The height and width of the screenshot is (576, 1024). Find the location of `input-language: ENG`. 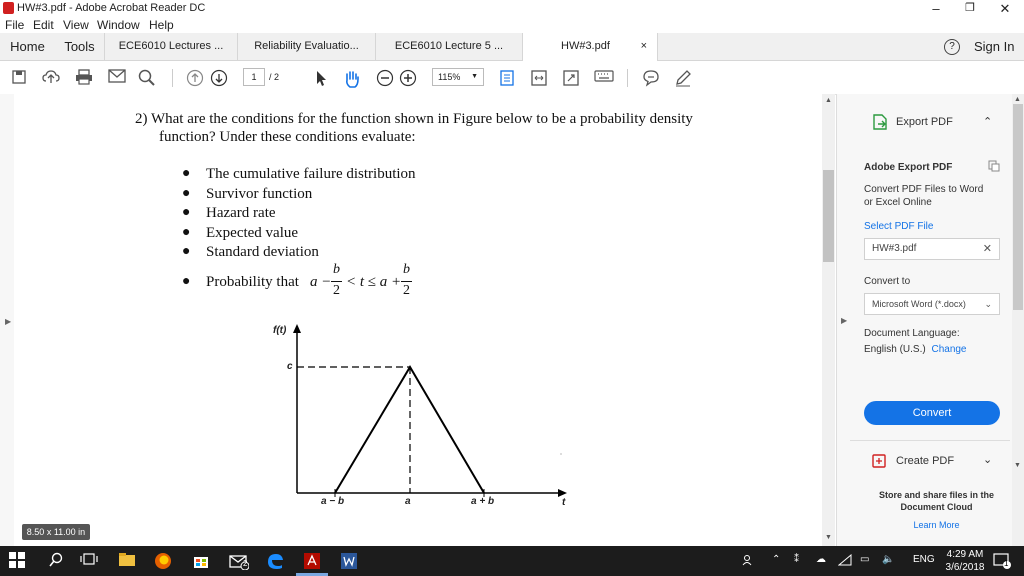

input-language: ENG is located at coordinates (924, 559).